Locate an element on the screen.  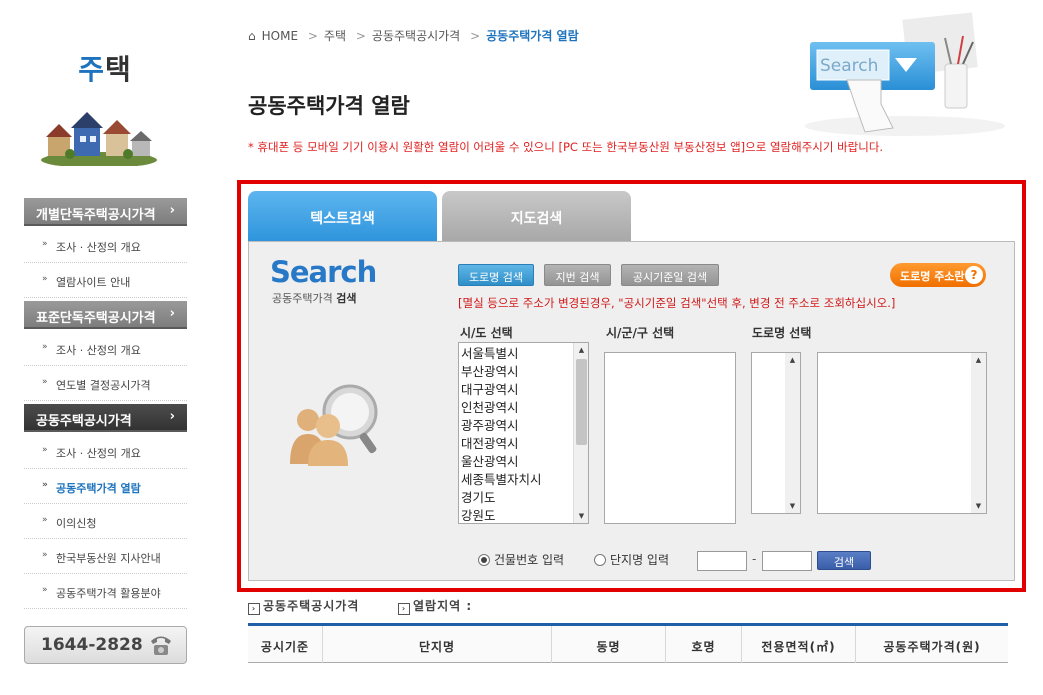
sidebar-item-standard-overview: » 조사 · 산정의 개요 is located at coordinates (105, 348).